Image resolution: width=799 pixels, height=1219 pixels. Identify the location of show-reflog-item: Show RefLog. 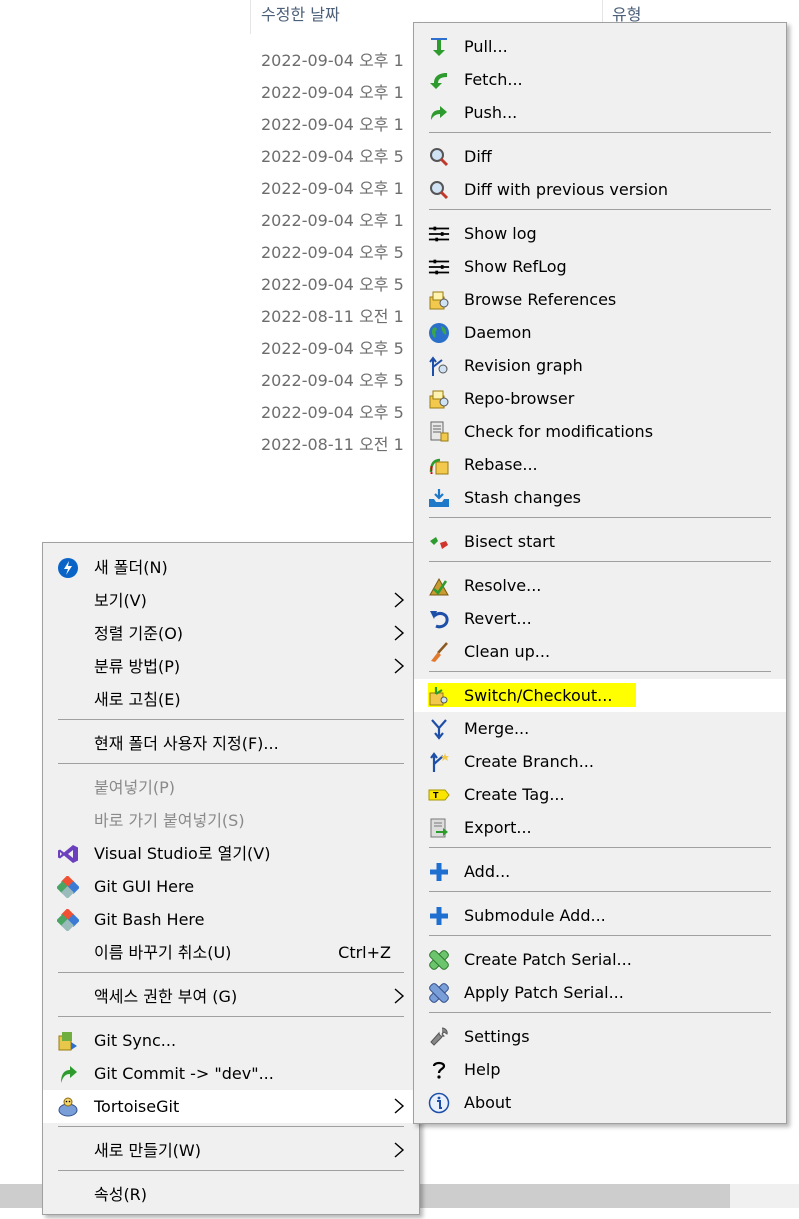
(600, 266).